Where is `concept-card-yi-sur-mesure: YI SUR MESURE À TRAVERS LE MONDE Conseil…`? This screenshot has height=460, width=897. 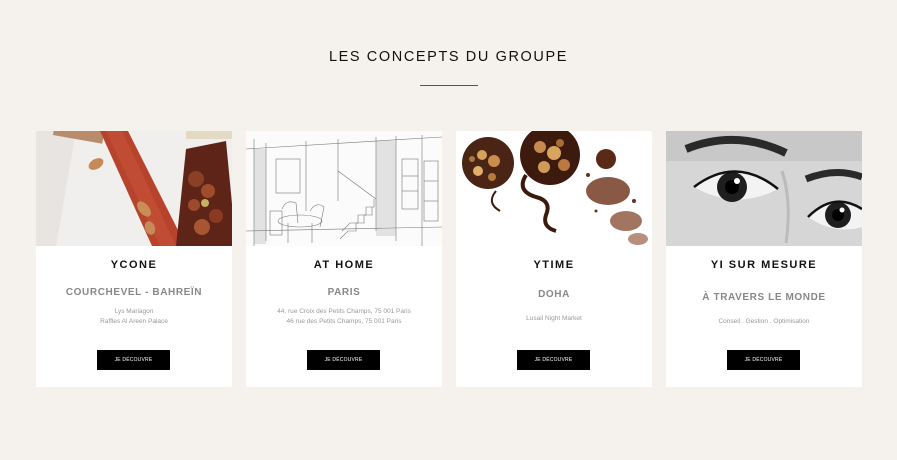 concept-card-yi-sur-mesure: YI SUR MESURE À TRAVERS LE MONDE Conseil… is located at coordinates (764, 259).